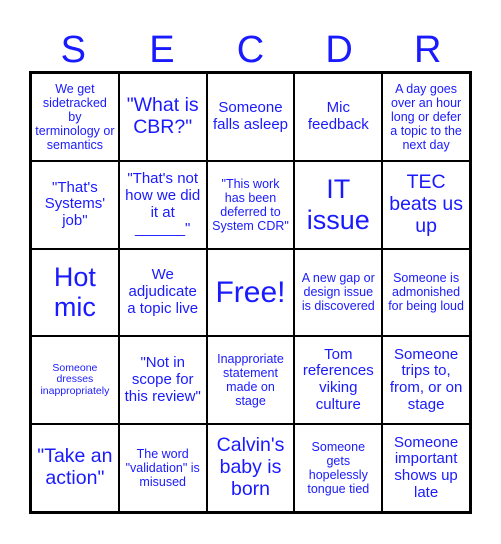 This screenshot has height=544, width=501. I want to click on bingo-cell: TEC beats us up, so click(426, 204).